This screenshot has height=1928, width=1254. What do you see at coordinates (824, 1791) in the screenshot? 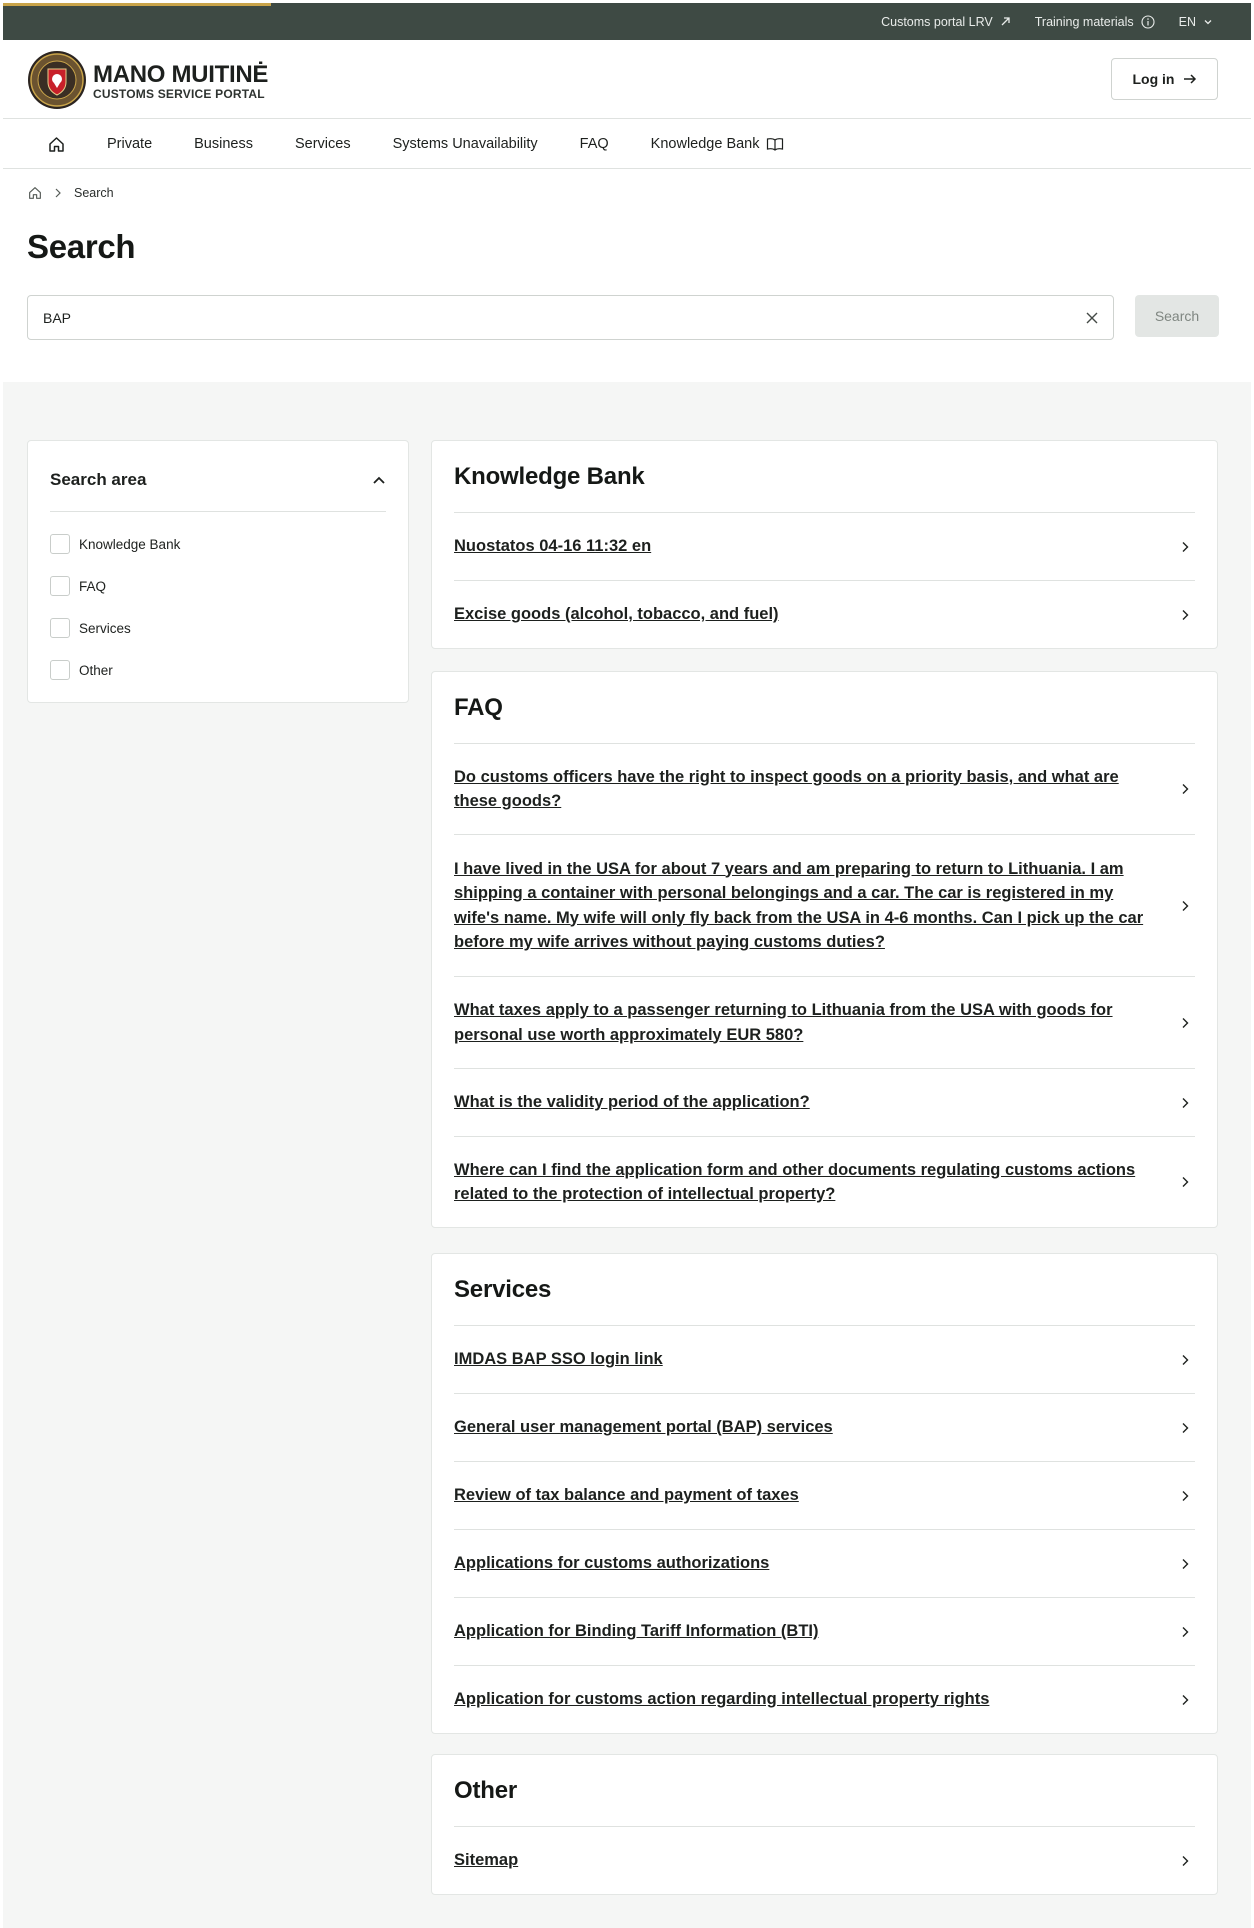
I see `group-title: Other` at bounding box center [824, 1791].